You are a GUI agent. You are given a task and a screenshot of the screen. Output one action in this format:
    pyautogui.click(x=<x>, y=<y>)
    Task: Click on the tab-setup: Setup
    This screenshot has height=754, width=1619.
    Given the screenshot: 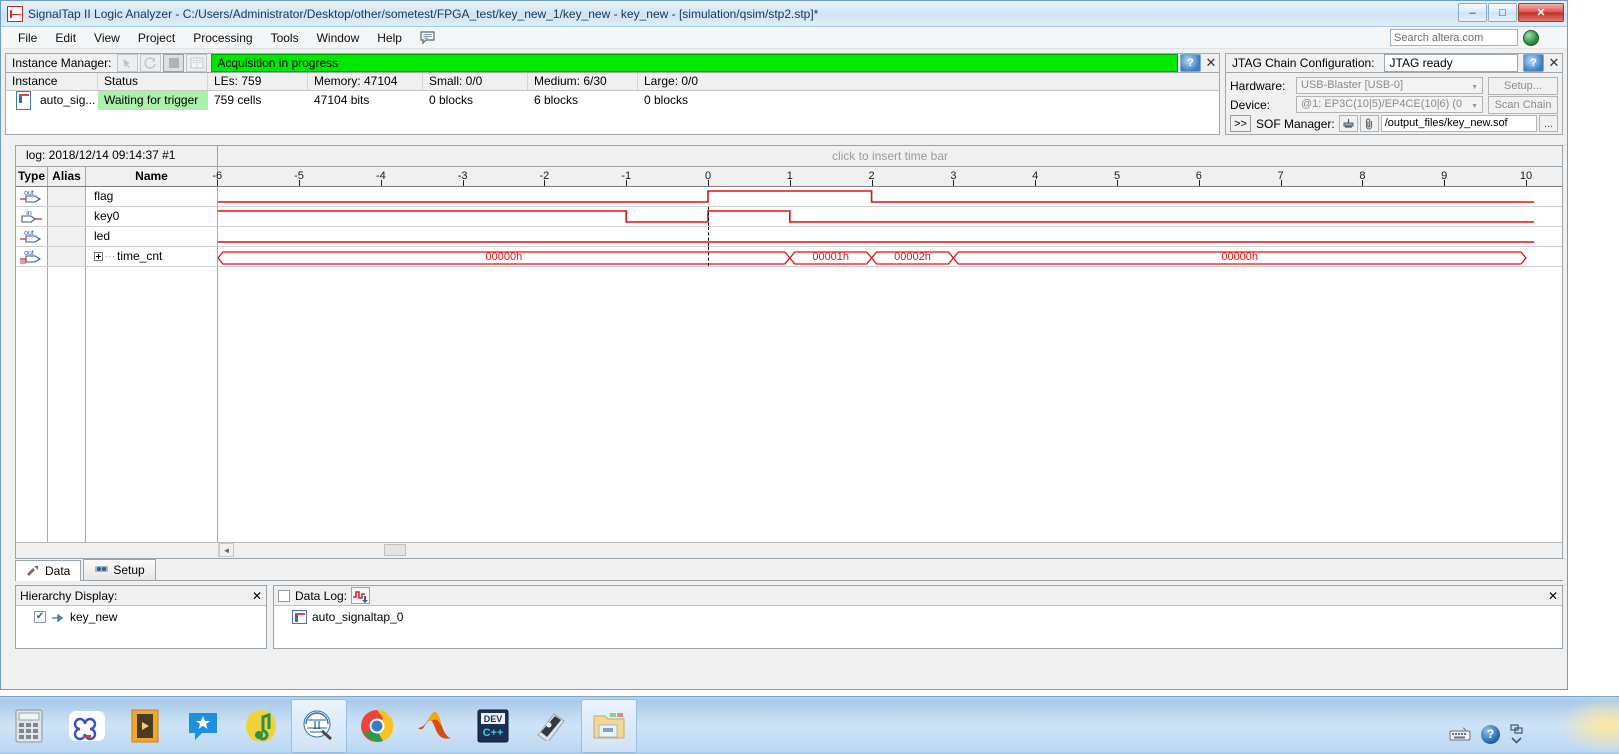 What is the action you would take?
    pyautogui.click(x=119, y=569)
    